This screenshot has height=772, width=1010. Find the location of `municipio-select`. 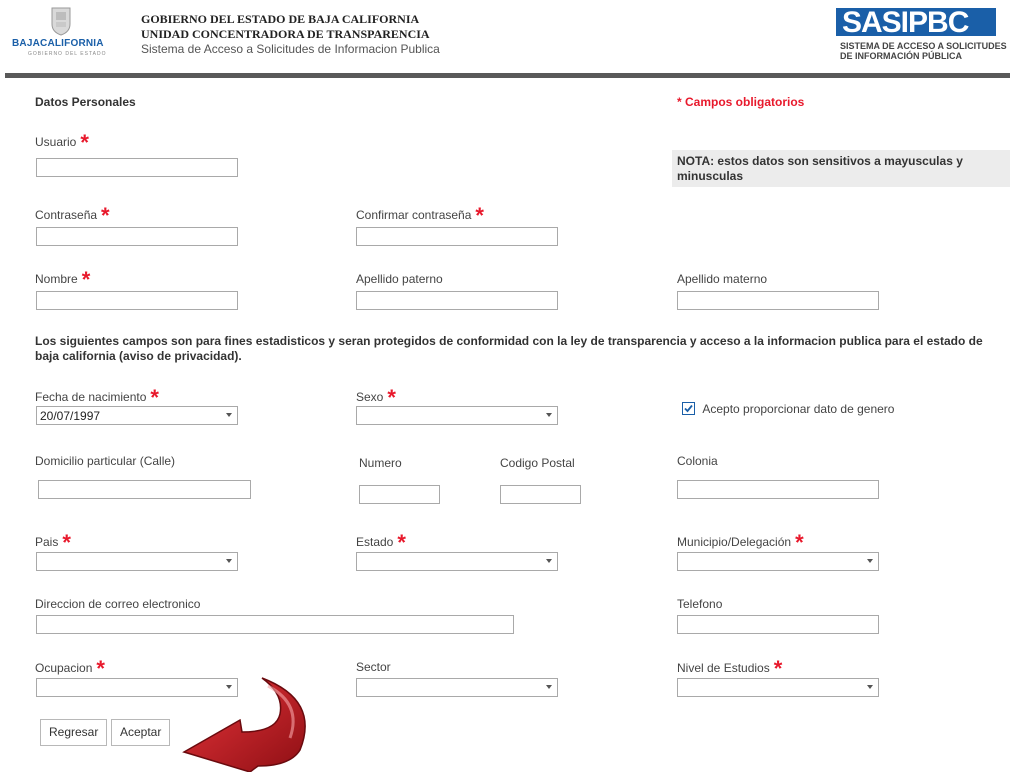

municipio-select is located at coordinates (778, 561).